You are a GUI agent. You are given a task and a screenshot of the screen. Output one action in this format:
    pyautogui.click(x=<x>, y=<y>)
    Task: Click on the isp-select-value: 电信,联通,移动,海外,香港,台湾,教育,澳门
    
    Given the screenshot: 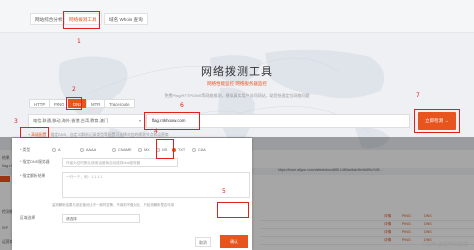 What is the action you would take?
    pyautogui.click(x=71, y=120)
    